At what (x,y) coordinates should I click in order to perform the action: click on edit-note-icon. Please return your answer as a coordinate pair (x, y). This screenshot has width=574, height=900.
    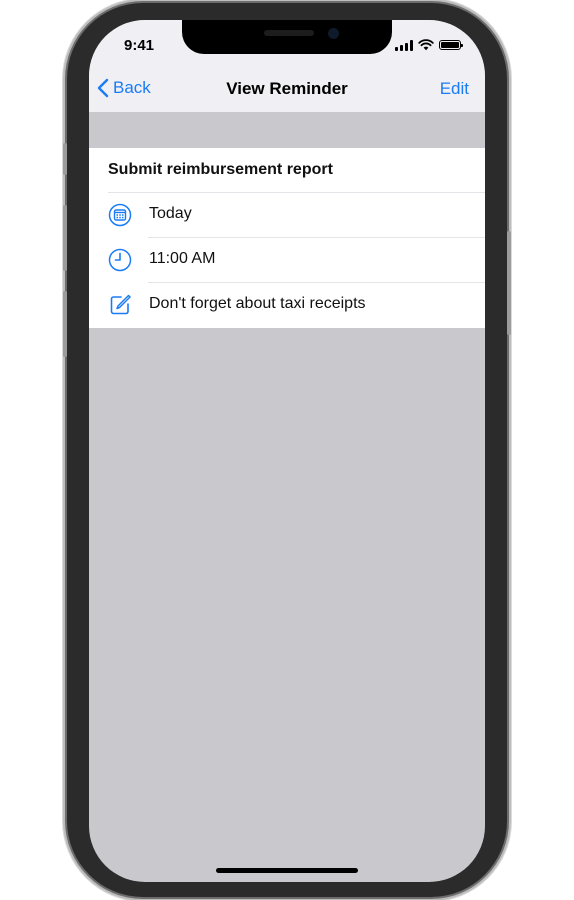
    Looking at the image, I should click on (120, 304).